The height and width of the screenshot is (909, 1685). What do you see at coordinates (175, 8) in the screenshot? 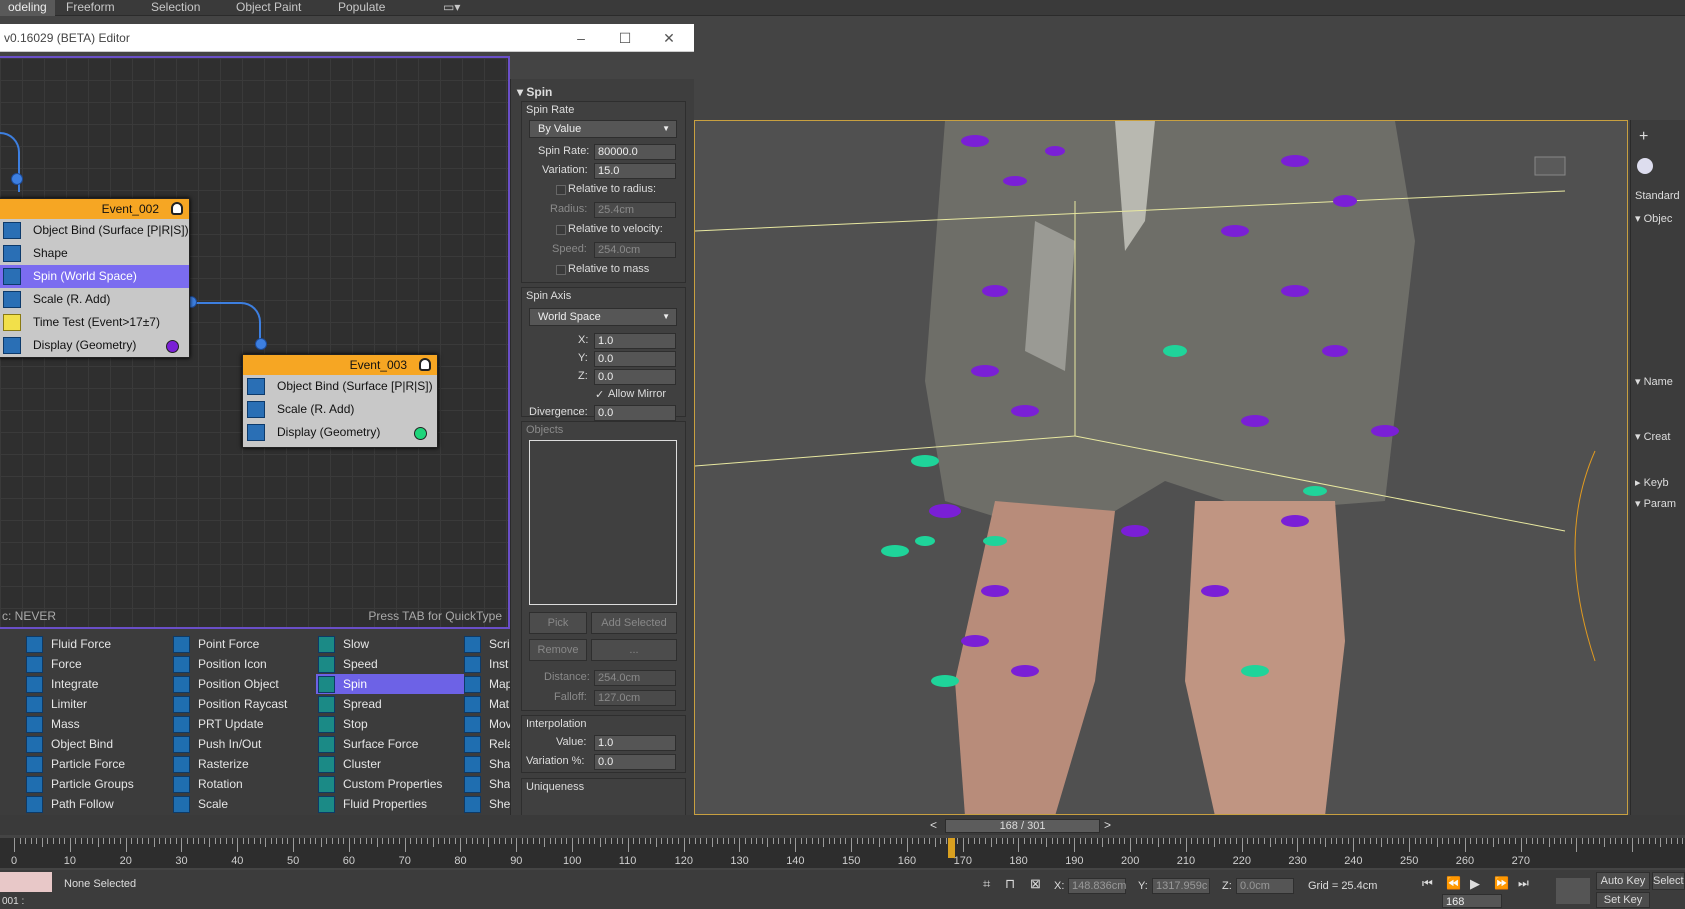
I see `tab-selection: Selection` at bounding box center [175, 8].